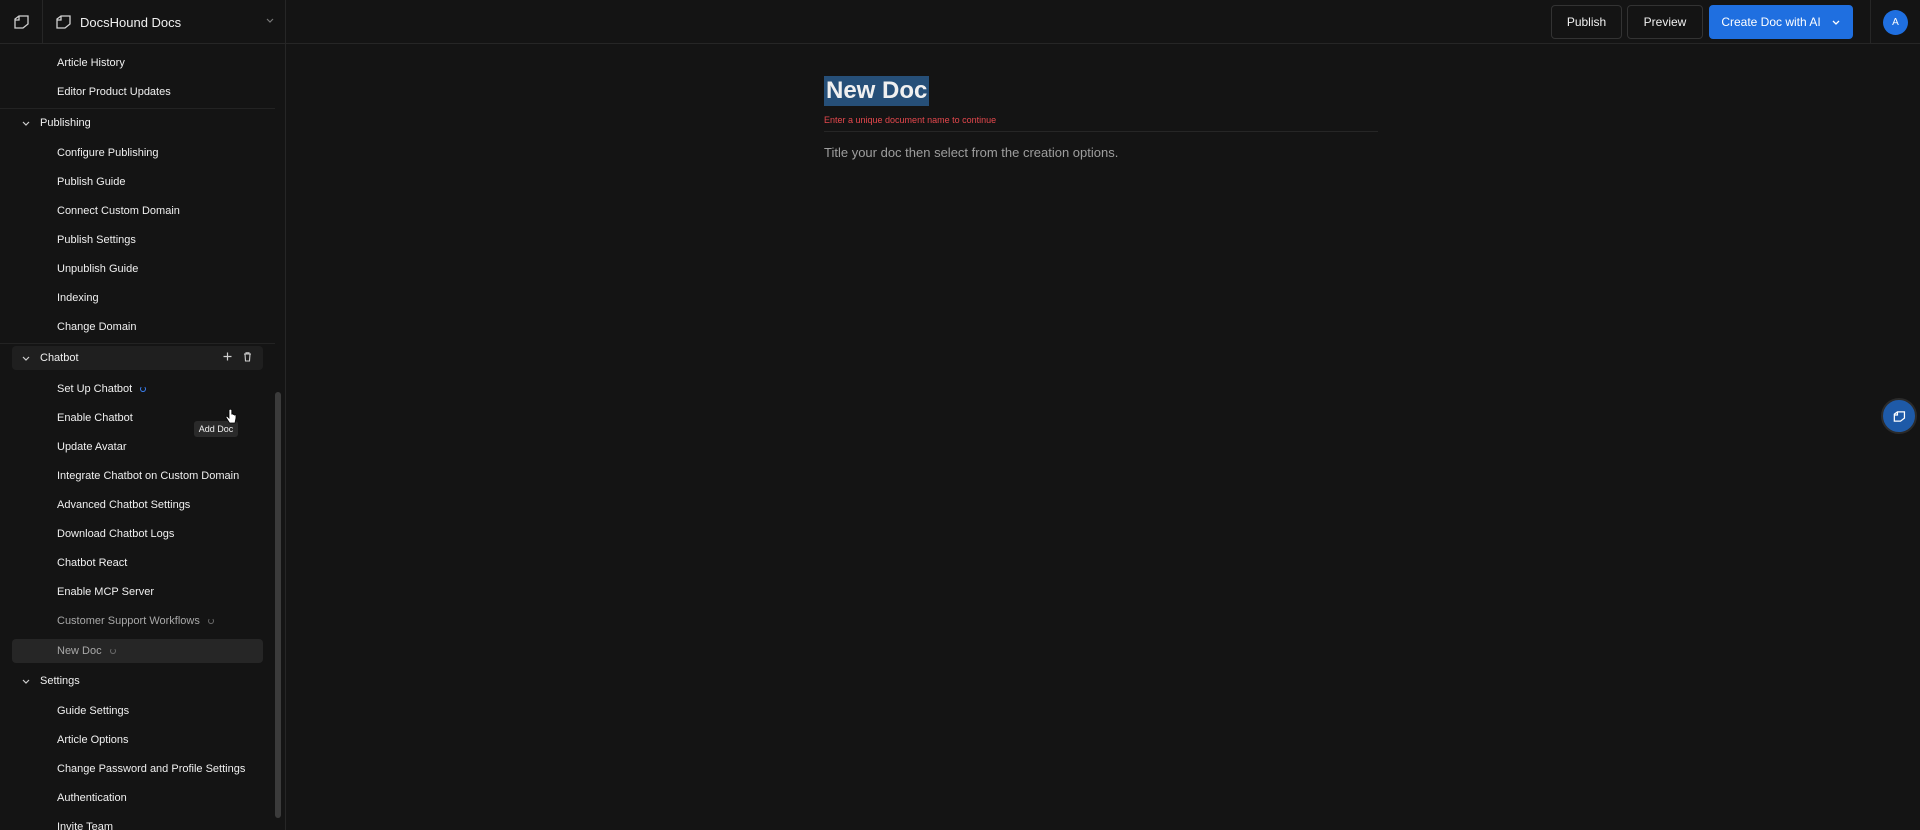  I want to click on sidebar-item-chatbot-react: Chatbot React, so click(137, 563).